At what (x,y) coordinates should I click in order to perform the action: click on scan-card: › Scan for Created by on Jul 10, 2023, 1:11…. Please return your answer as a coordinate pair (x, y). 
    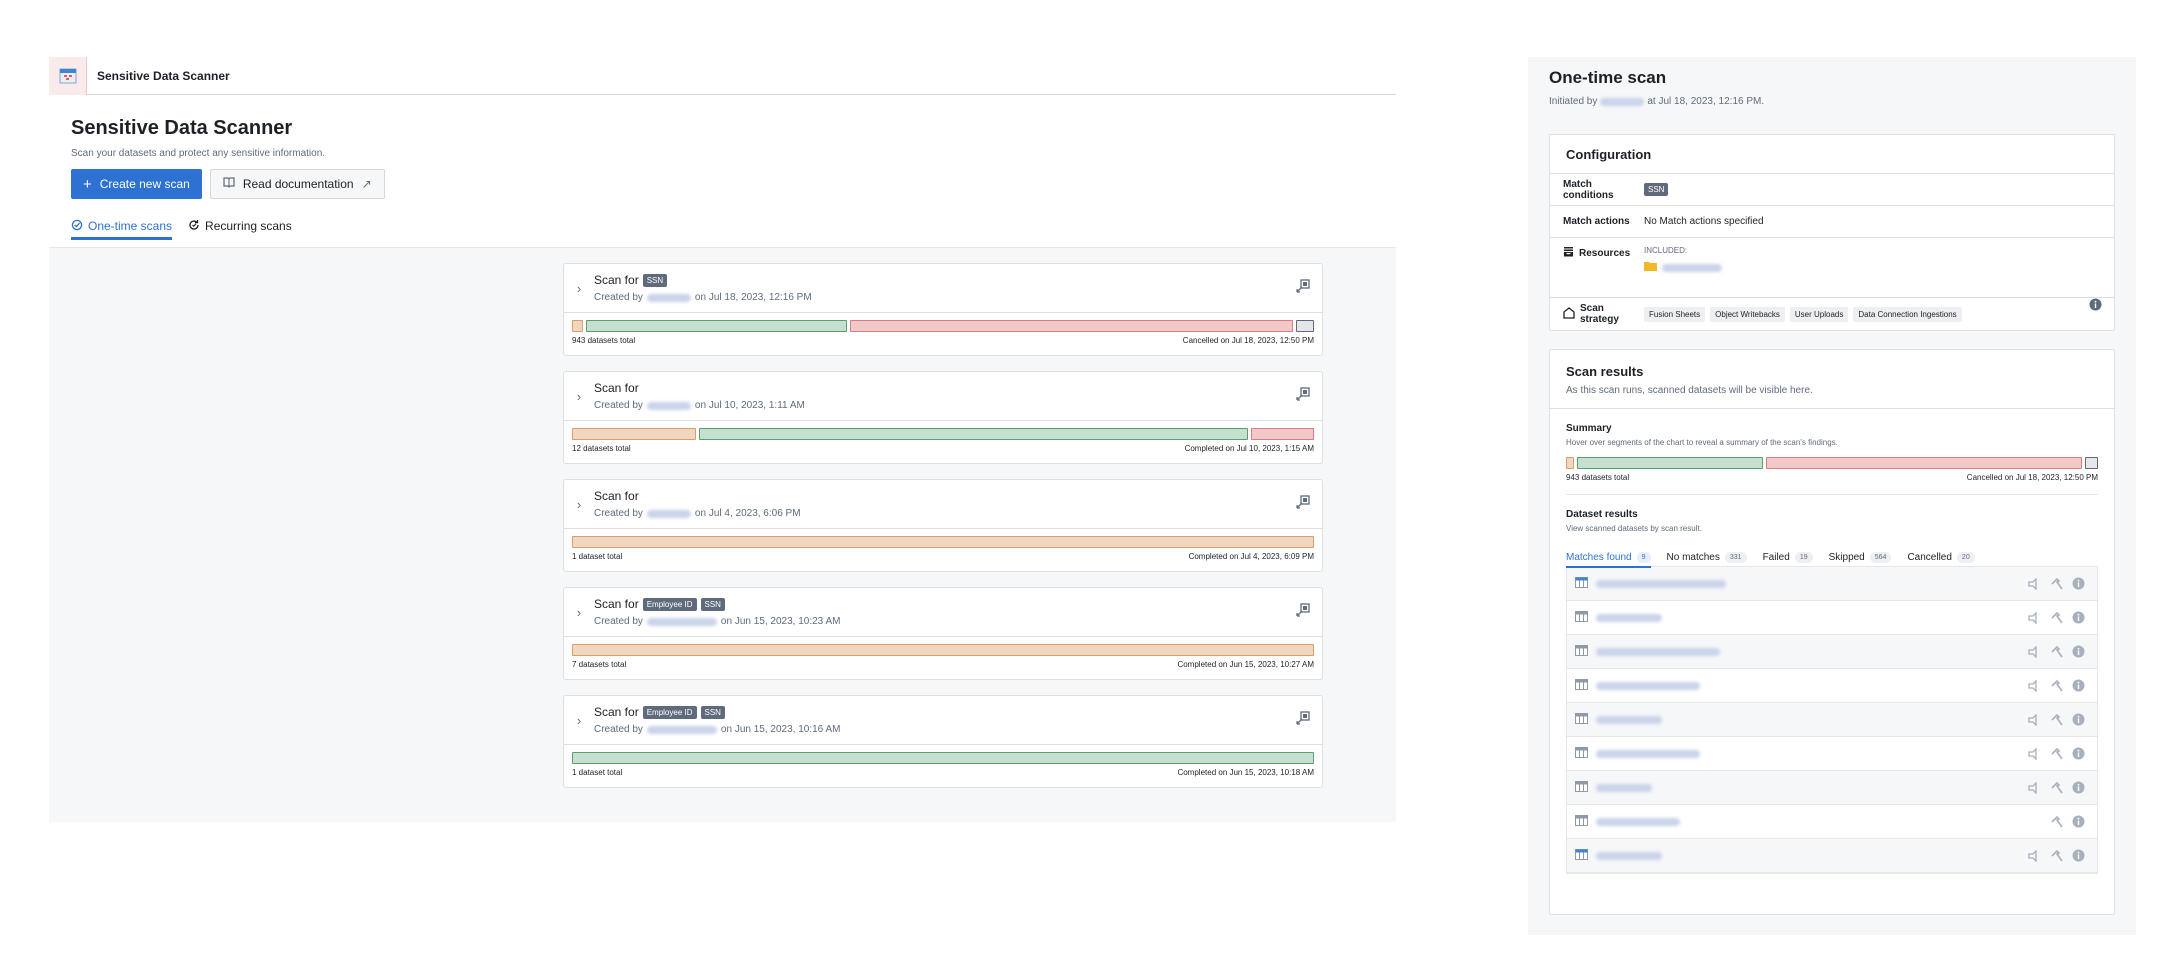
    Looking at the image, I should click on (943, 417).